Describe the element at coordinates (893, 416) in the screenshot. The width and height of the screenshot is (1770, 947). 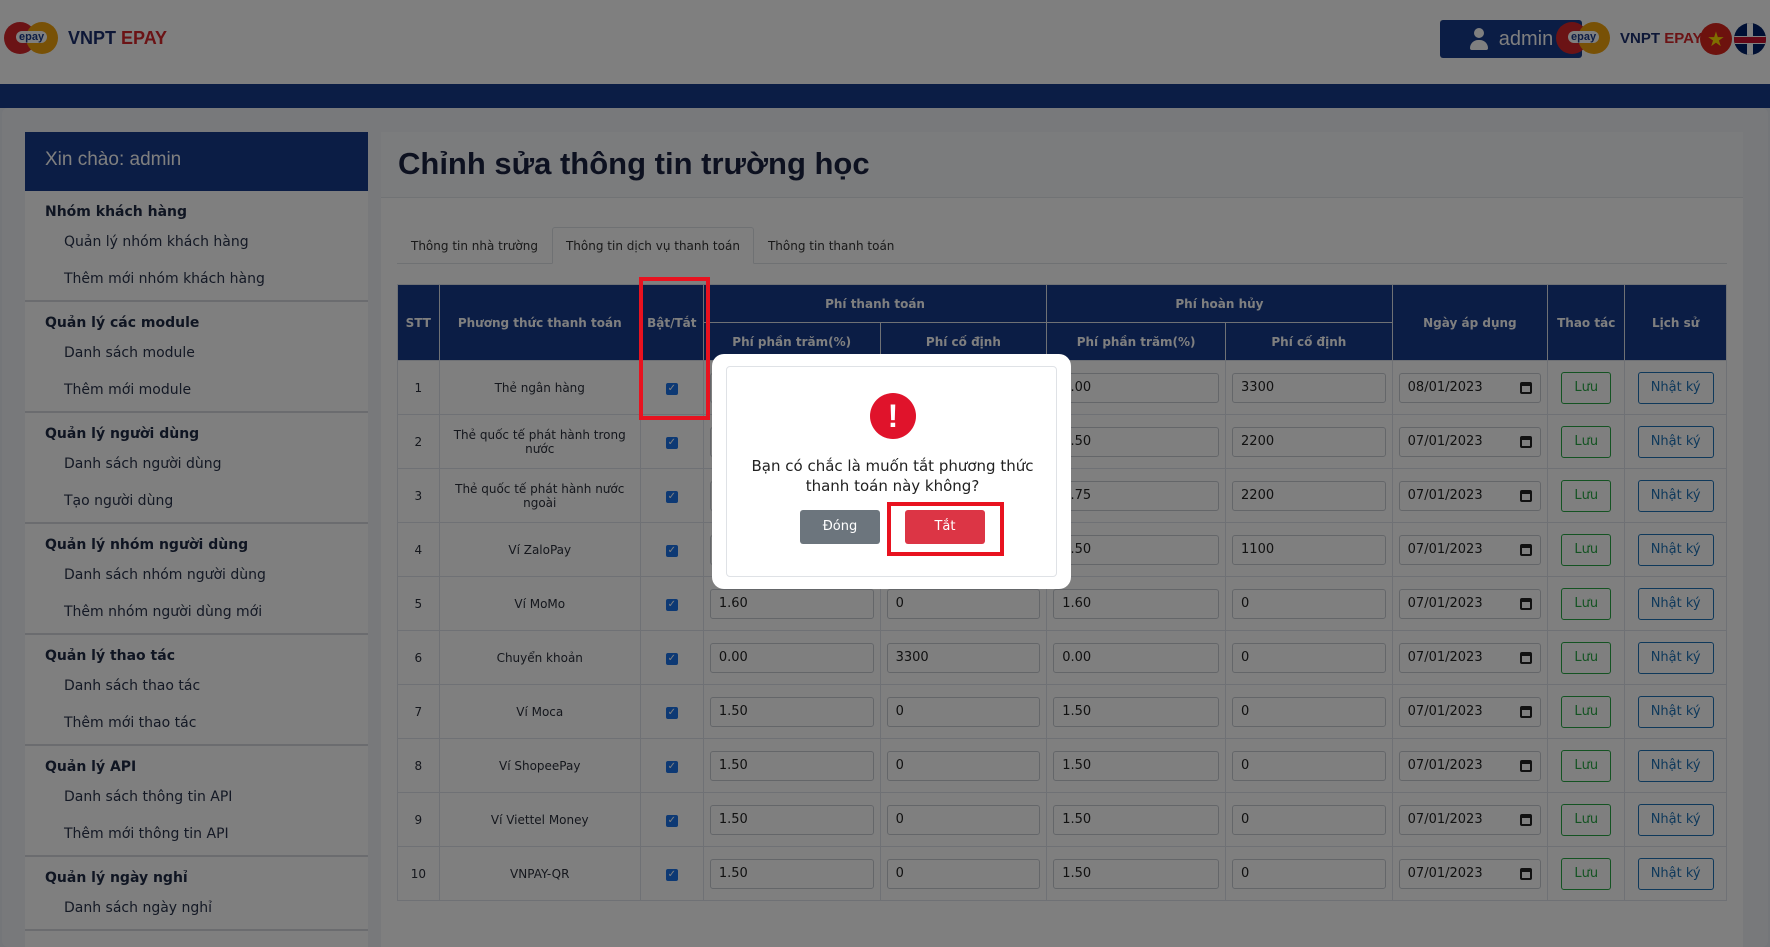
I see `exclamation-icon: !` at that location.